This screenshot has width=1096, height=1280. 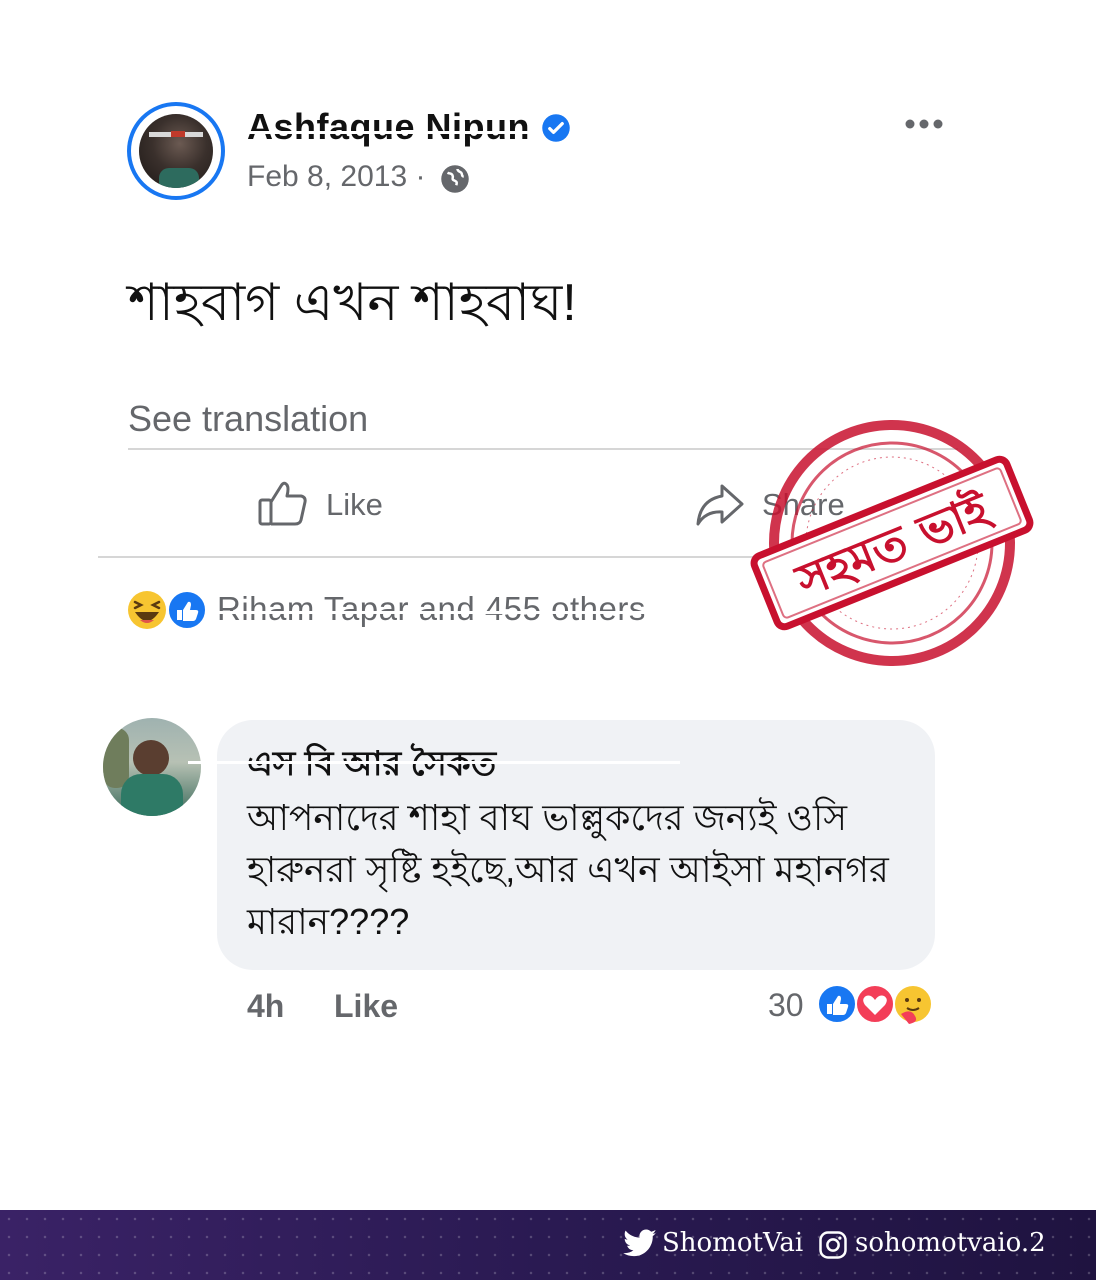 I want to click on comment-reactions, so click(x=877, y=1004).